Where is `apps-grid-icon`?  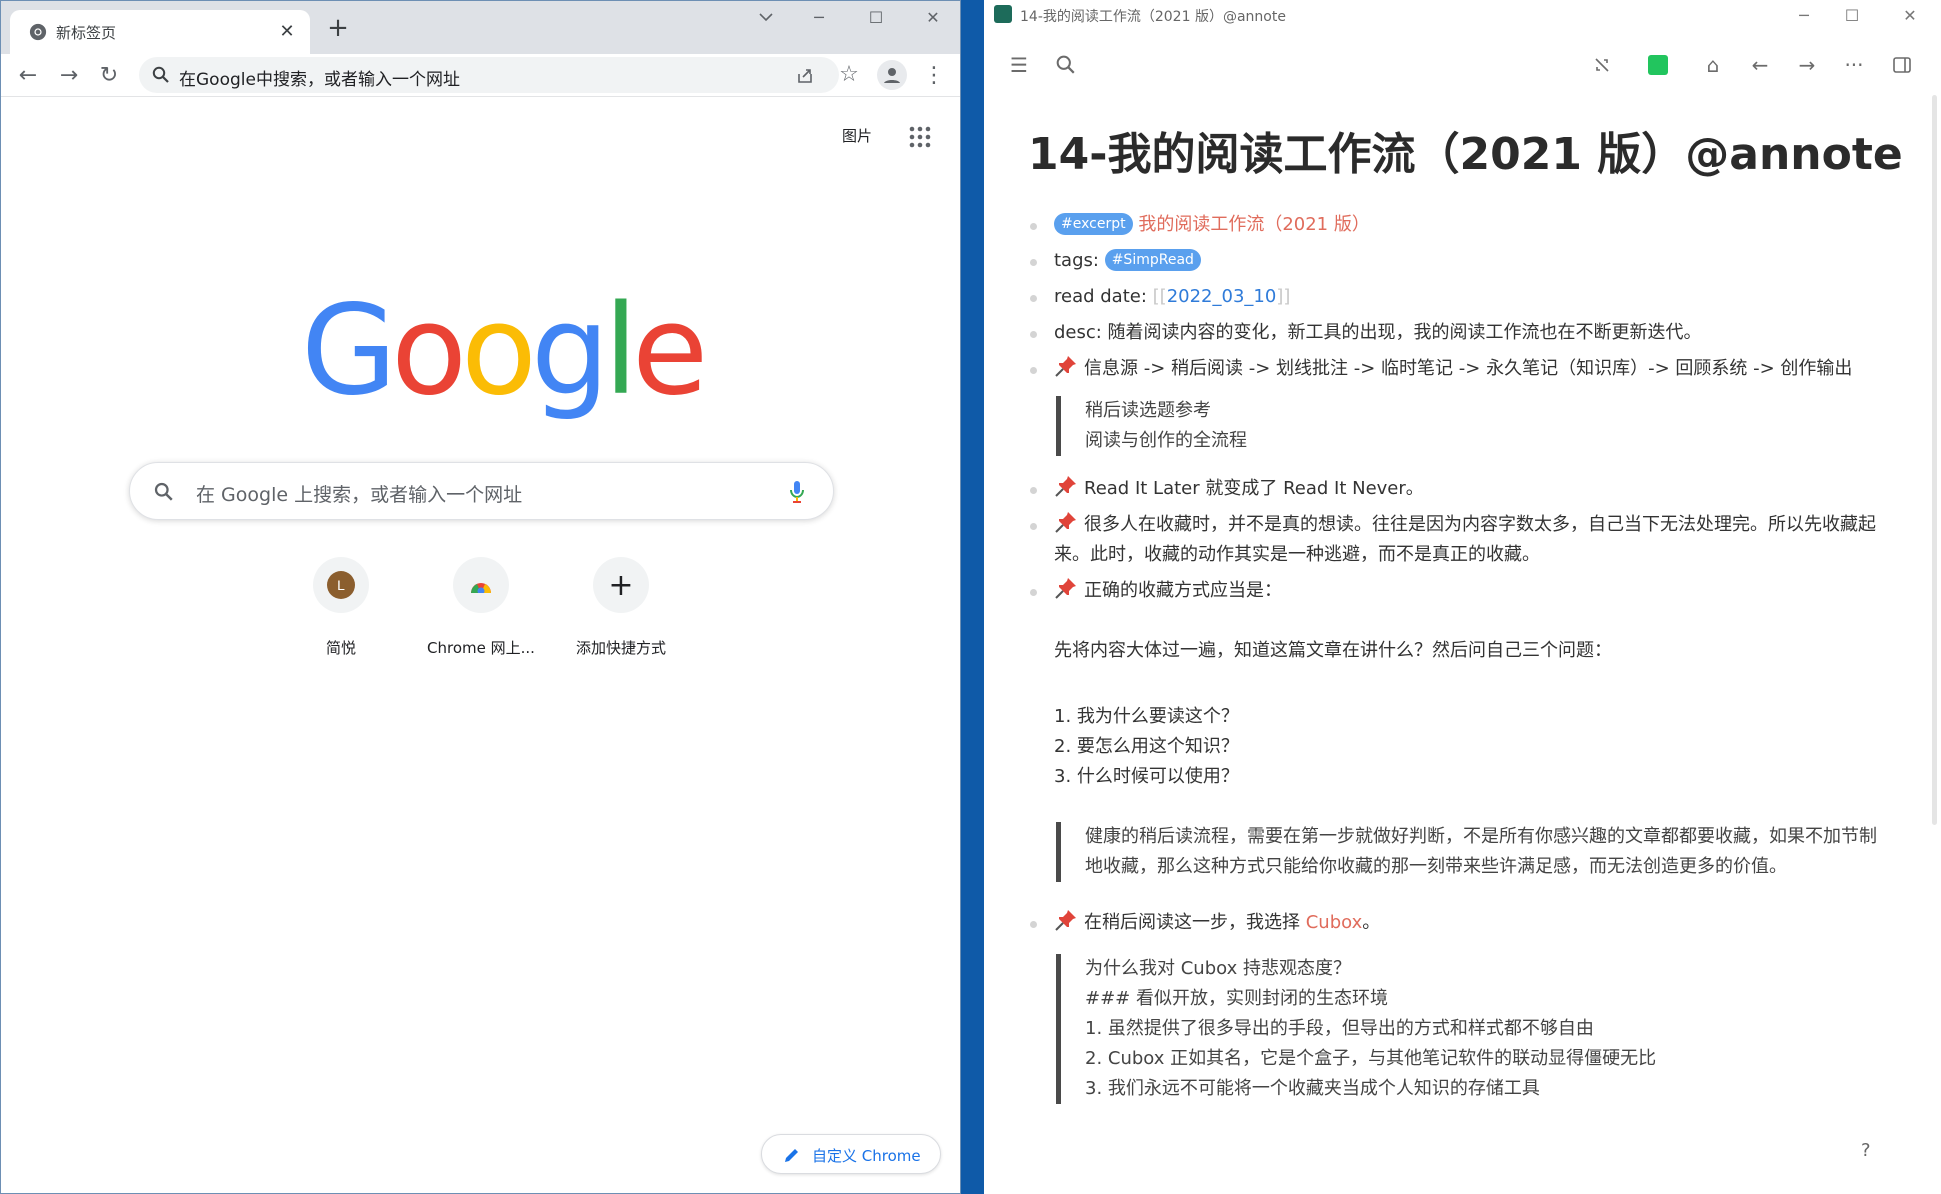 apps-grid-icon is located at coordinates (920, 137).